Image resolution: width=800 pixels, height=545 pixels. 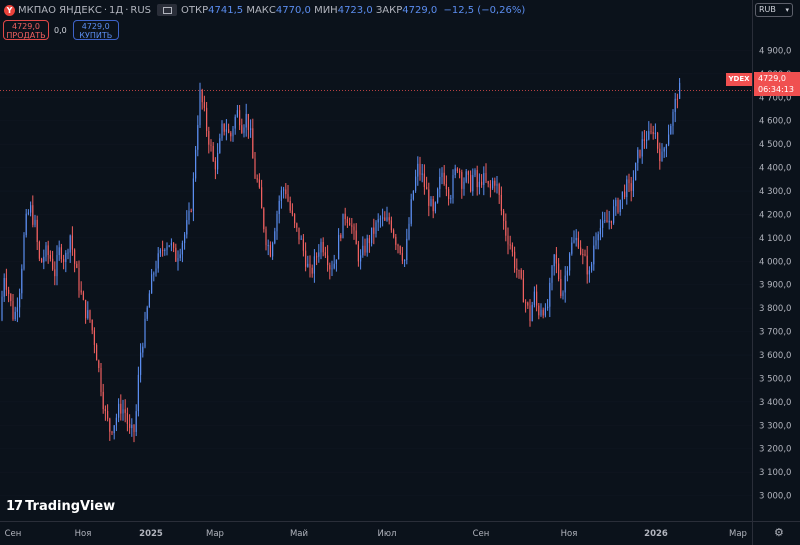 I want to click on symbol-name: МКПАО ЯНДЕКС, so click(x=60, y=10).